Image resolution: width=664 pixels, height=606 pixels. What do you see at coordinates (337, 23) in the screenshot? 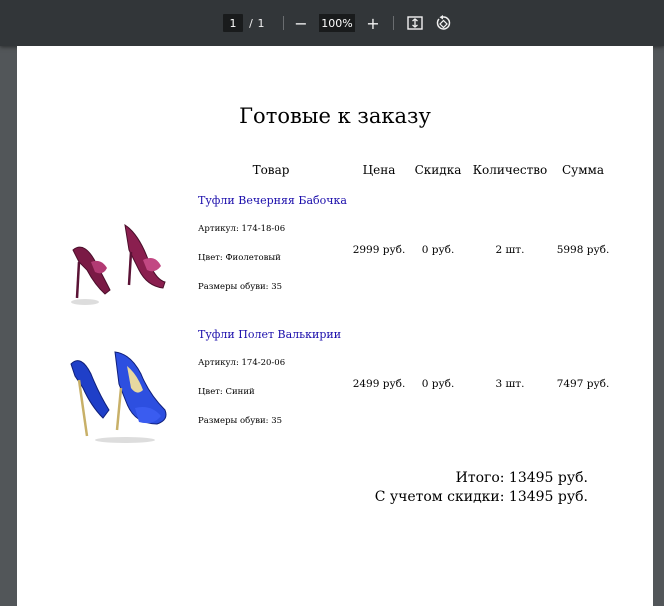
I see `zoom-level-input: 100%` at bounding box center [337, 23].